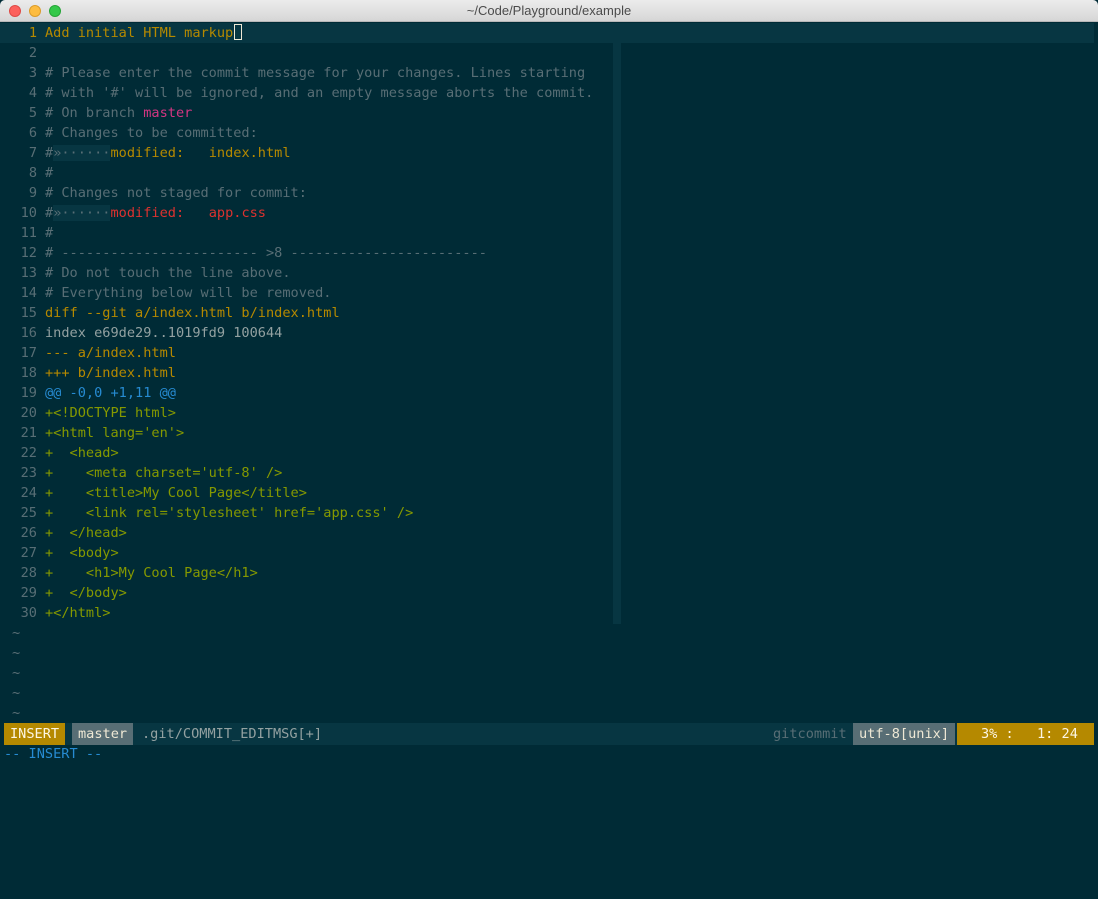 The image size is (1098, 899). Describe the element at coordinates (32, 53) in the screenshot. I see `line-number: 2` at that location.